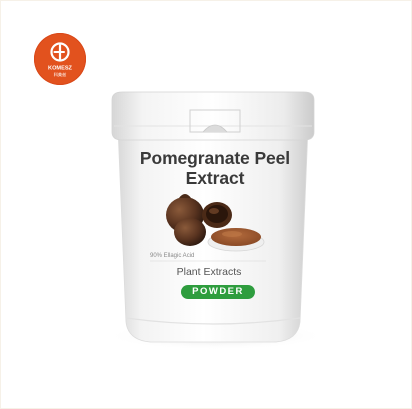  What do you see at coordinates (236, 240) in the screenshot?
I see `extract-powder-image` at bounding box center [236, 240].